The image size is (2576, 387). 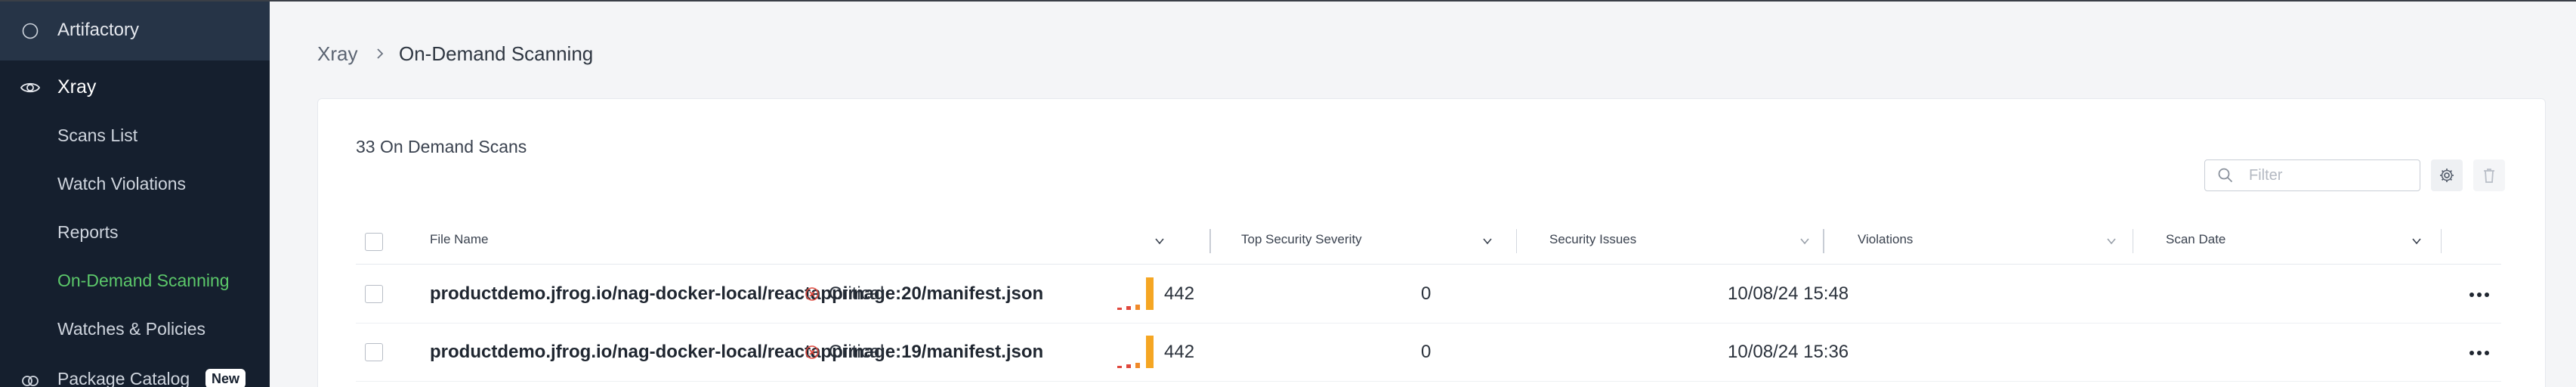 What do you see at coordinates (1885, 240) in the screenshot?
I see `column-header-violations: Violations` at bounding box center [1885, 240].